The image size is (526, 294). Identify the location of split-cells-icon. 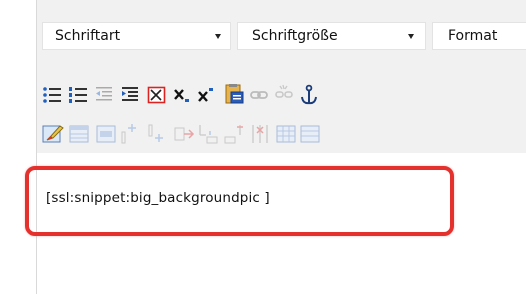
(310, 134).